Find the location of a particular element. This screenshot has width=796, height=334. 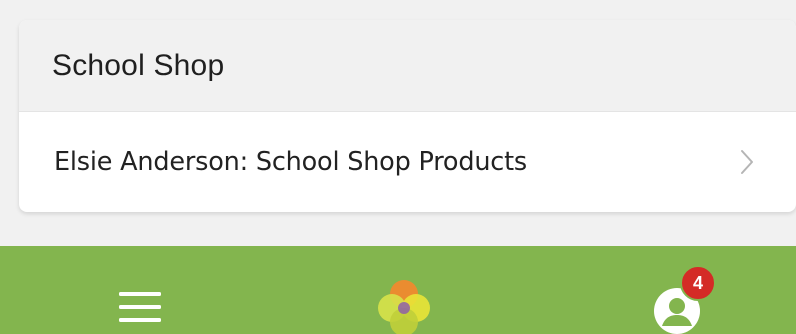

list-item-label: Elsie Anderson: School Shop Products is located at coordinates (290, 162).